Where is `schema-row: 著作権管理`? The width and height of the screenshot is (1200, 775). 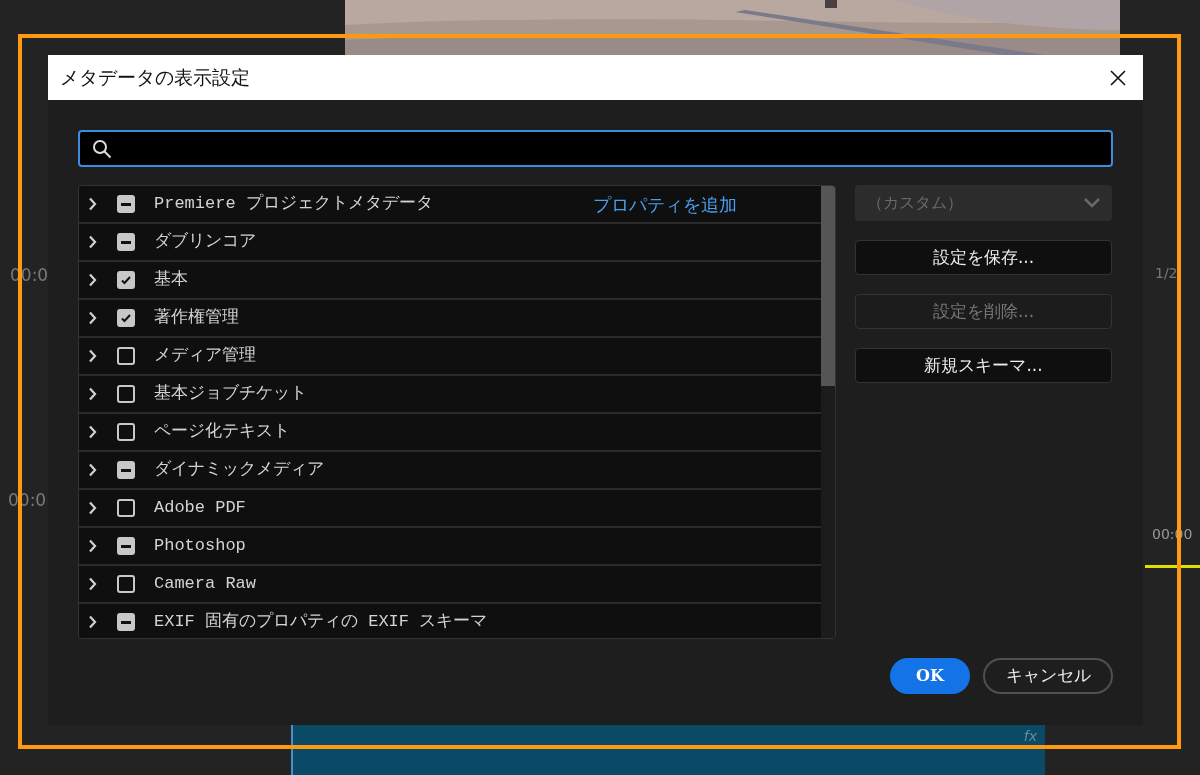
schema-row: 著作権管理 is located at coordinates (450, 319).